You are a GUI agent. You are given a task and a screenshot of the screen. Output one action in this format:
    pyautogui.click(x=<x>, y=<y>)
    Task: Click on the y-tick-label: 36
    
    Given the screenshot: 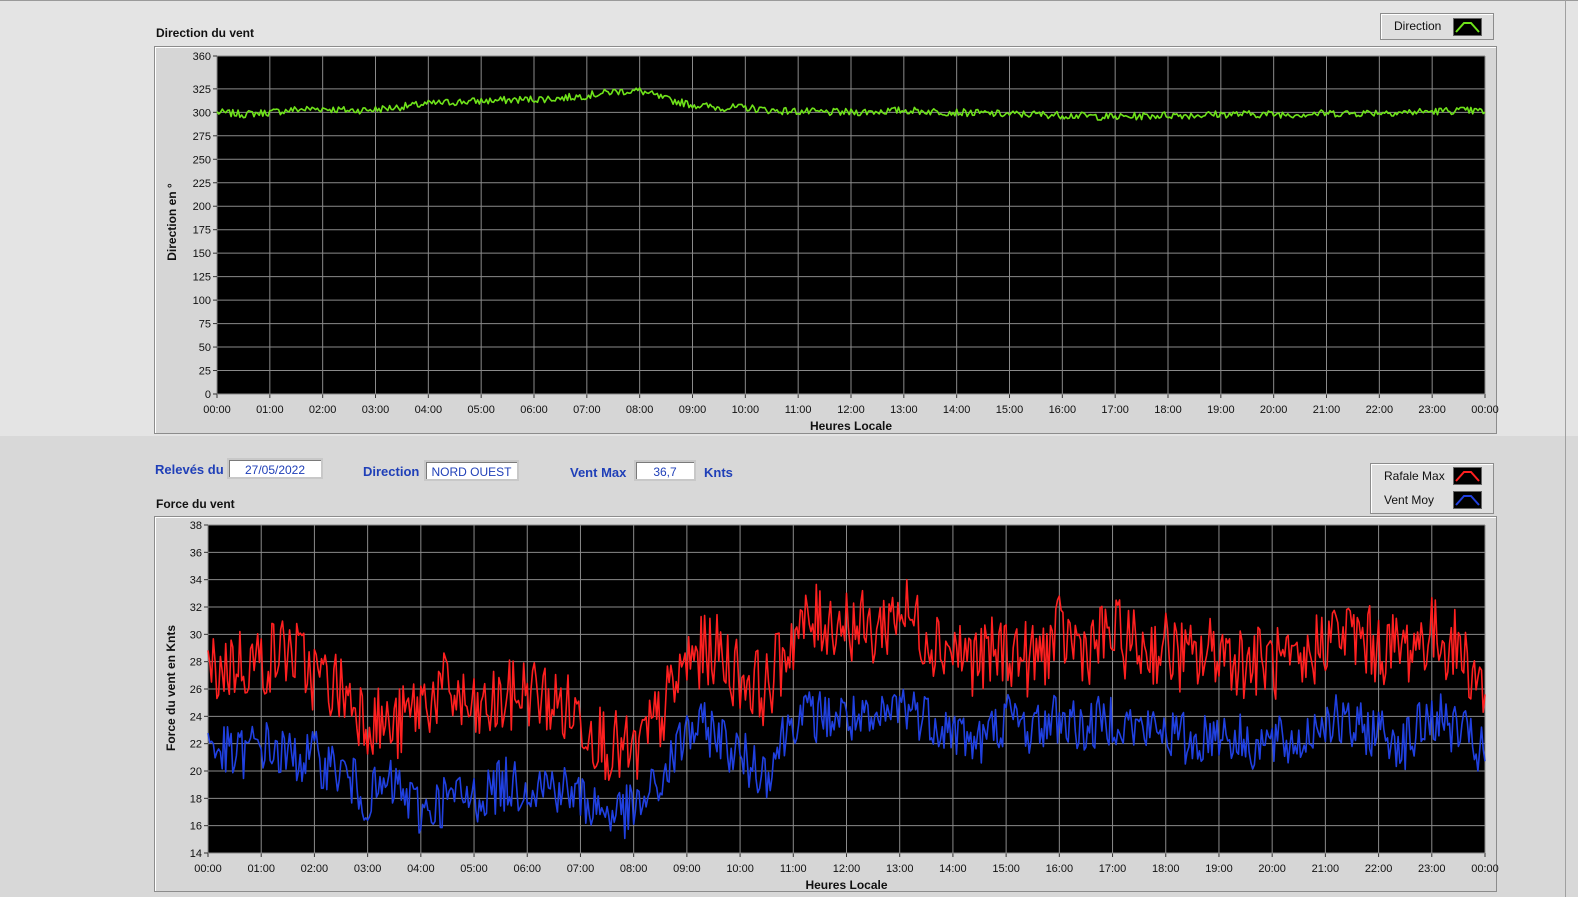 What is the action you would take?
    pyautogui.click(x=196, y=553)
    